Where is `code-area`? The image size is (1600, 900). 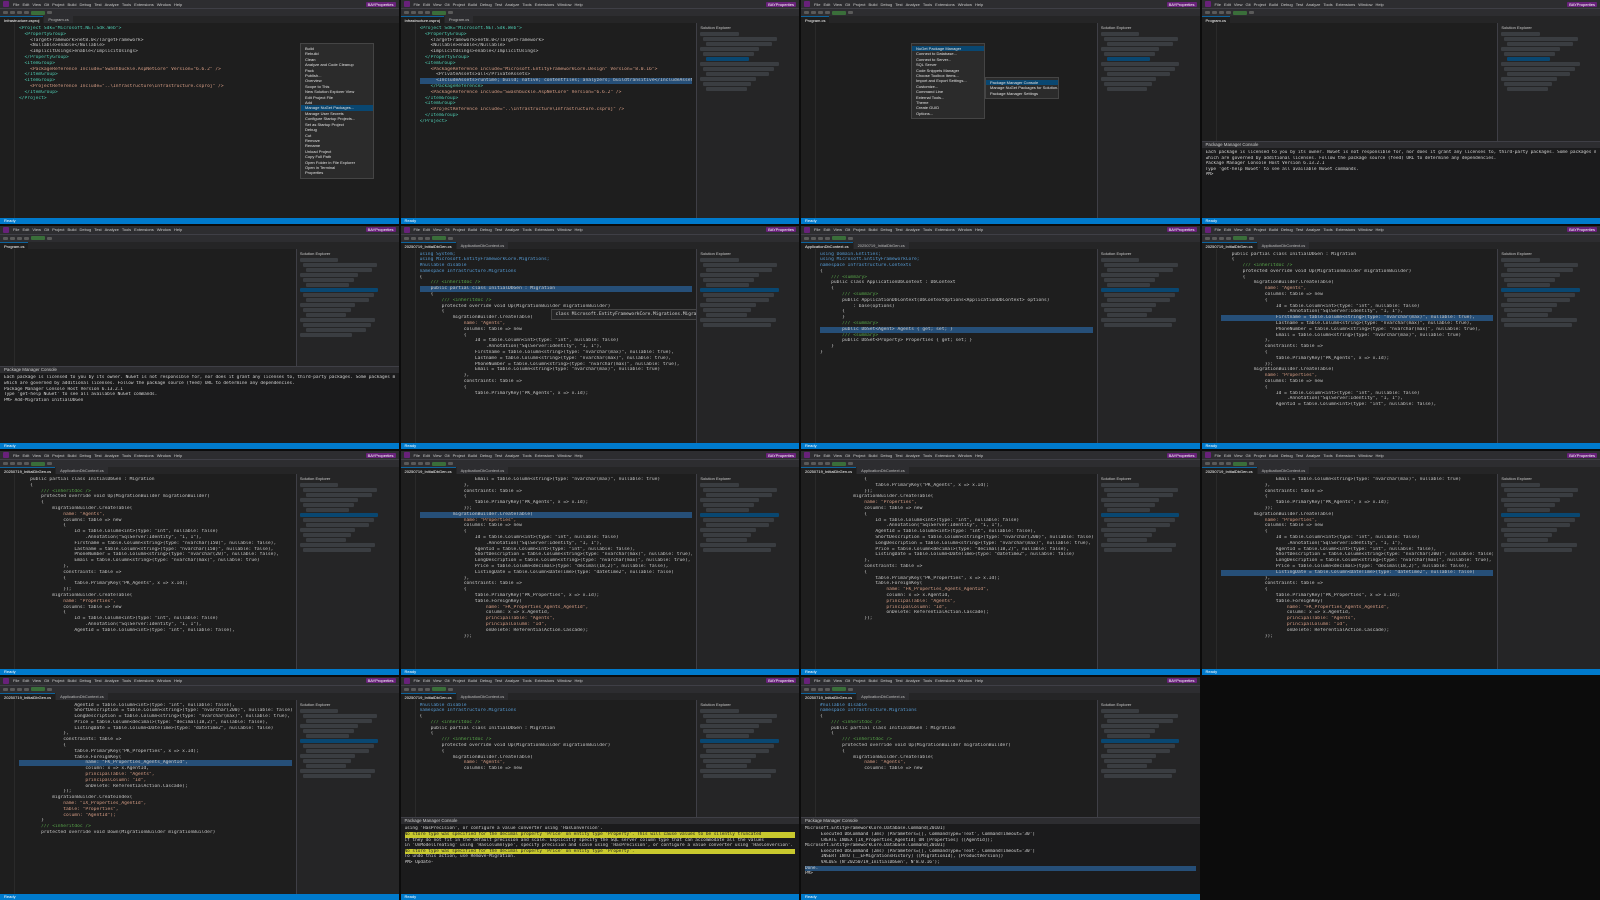
code-area is located at coordinates (155, 308).